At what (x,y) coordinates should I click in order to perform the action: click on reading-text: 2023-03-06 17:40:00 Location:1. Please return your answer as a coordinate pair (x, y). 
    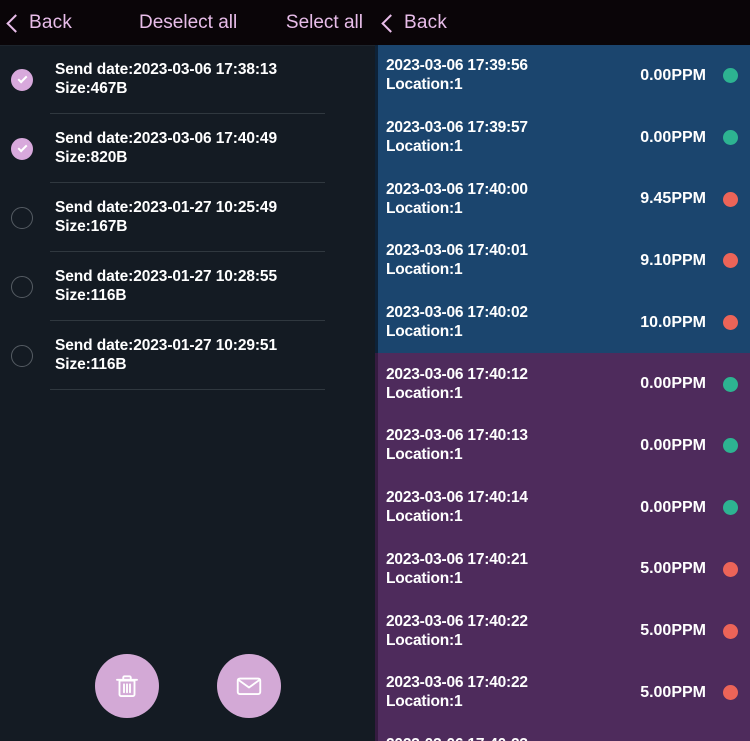
    Looking at the image, I should click on (513, 199).